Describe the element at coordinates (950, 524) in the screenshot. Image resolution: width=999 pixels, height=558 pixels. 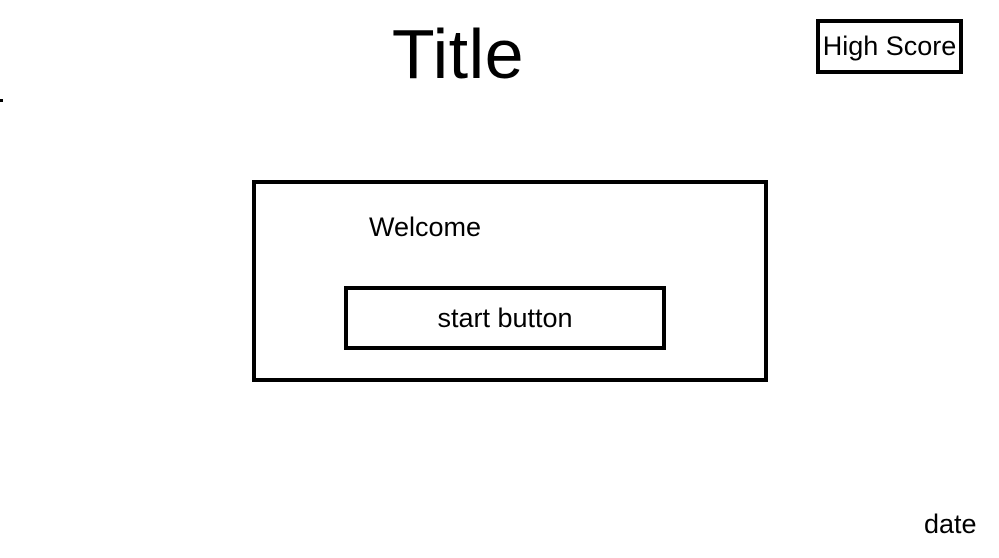
I see `date-label: date` at that location.